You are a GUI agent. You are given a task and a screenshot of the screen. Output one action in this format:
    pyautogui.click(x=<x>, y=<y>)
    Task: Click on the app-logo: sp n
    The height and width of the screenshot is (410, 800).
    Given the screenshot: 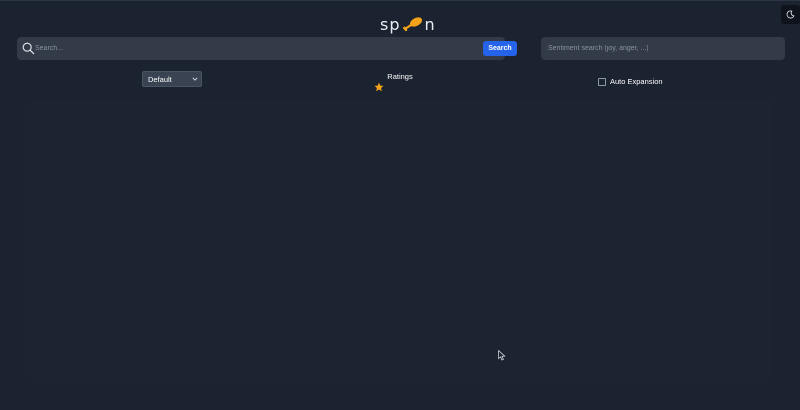 What is the action you would take?
    pyautogui.click(x=408, y=24)
    